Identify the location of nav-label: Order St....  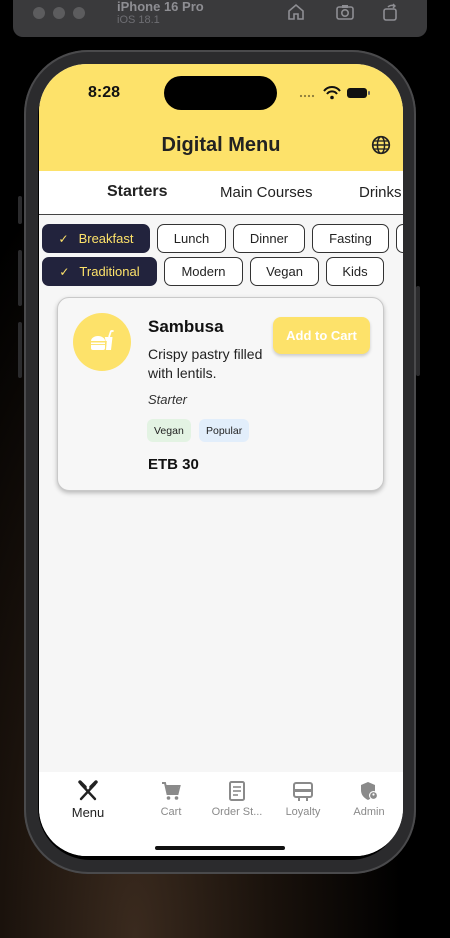
(237, 812).